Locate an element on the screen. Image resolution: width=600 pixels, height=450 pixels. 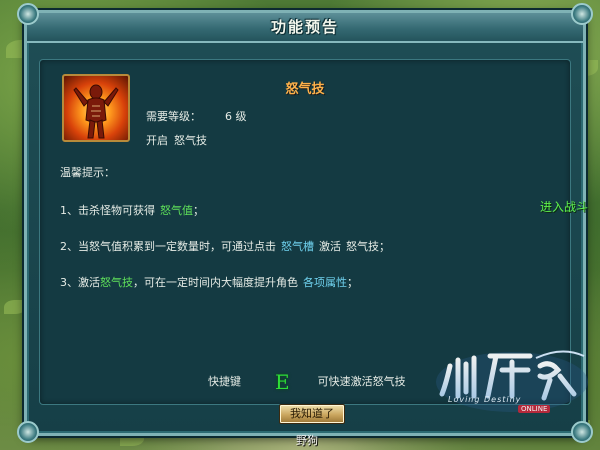
dialog-title-bar: 功能预告 is located at coordinates (305, 28).